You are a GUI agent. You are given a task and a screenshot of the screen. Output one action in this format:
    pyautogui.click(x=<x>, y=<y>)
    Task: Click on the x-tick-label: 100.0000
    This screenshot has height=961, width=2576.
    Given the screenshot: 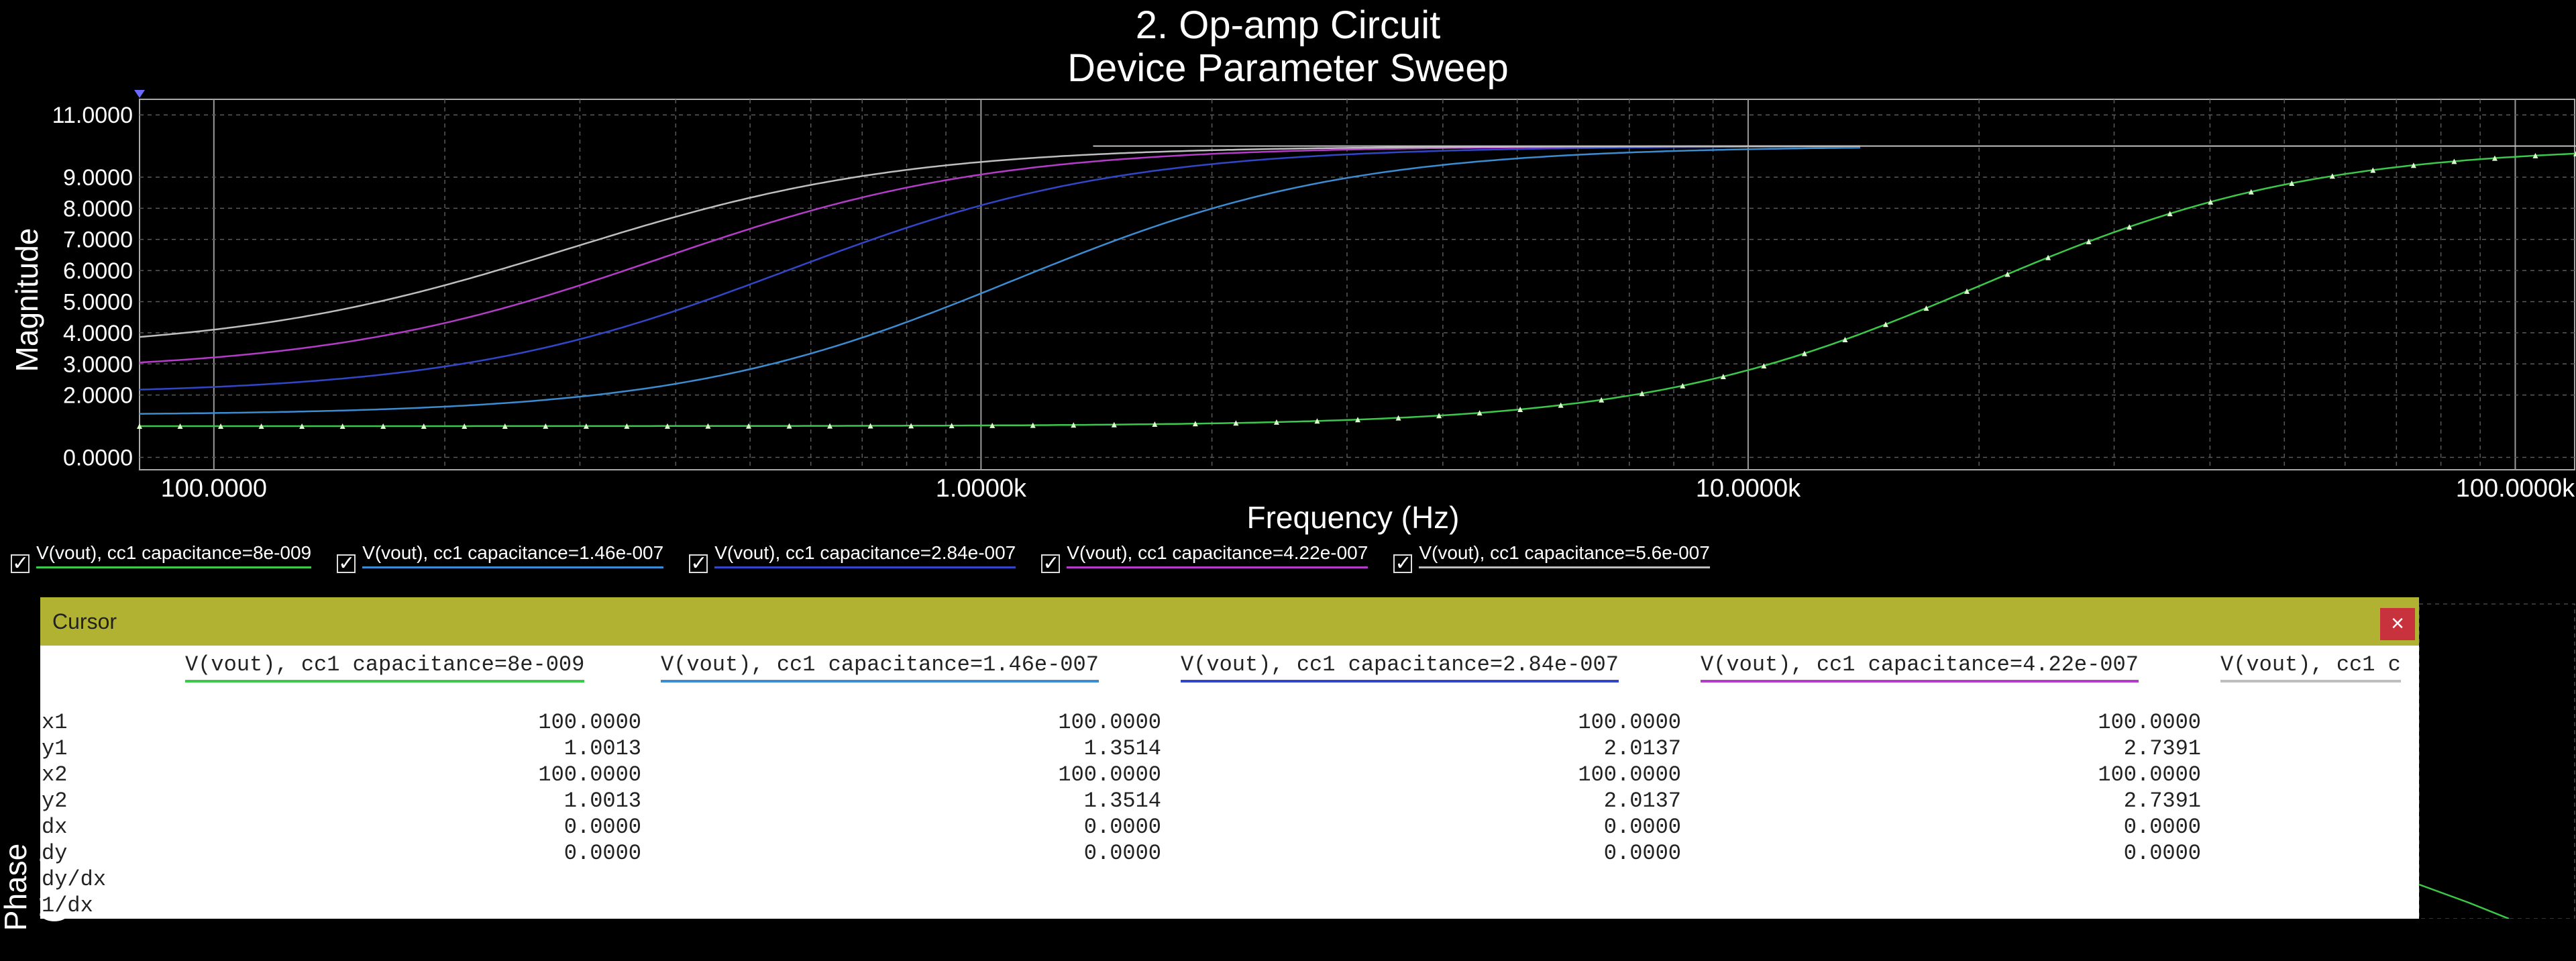 What is the action you would take?
    pyautogui.click(x=214, y=488)
    